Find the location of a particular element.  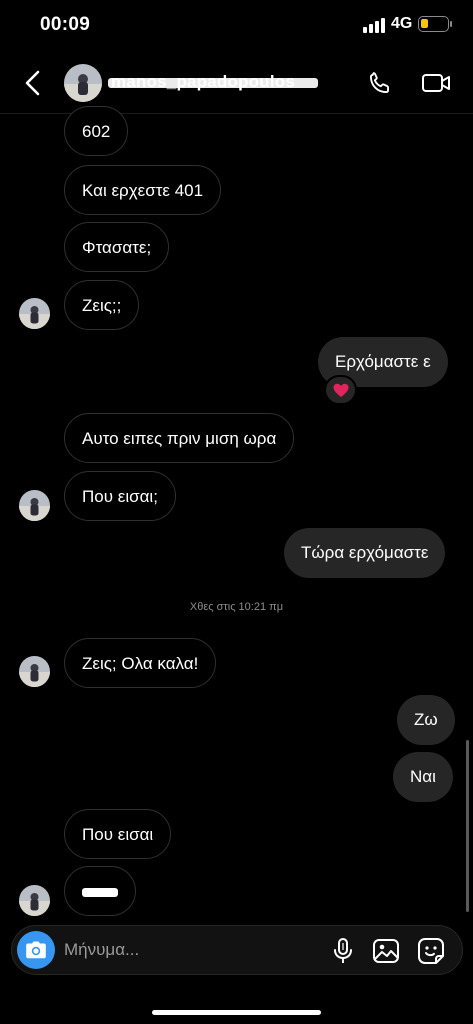

redacted-text is located at coordinates (100, 893).